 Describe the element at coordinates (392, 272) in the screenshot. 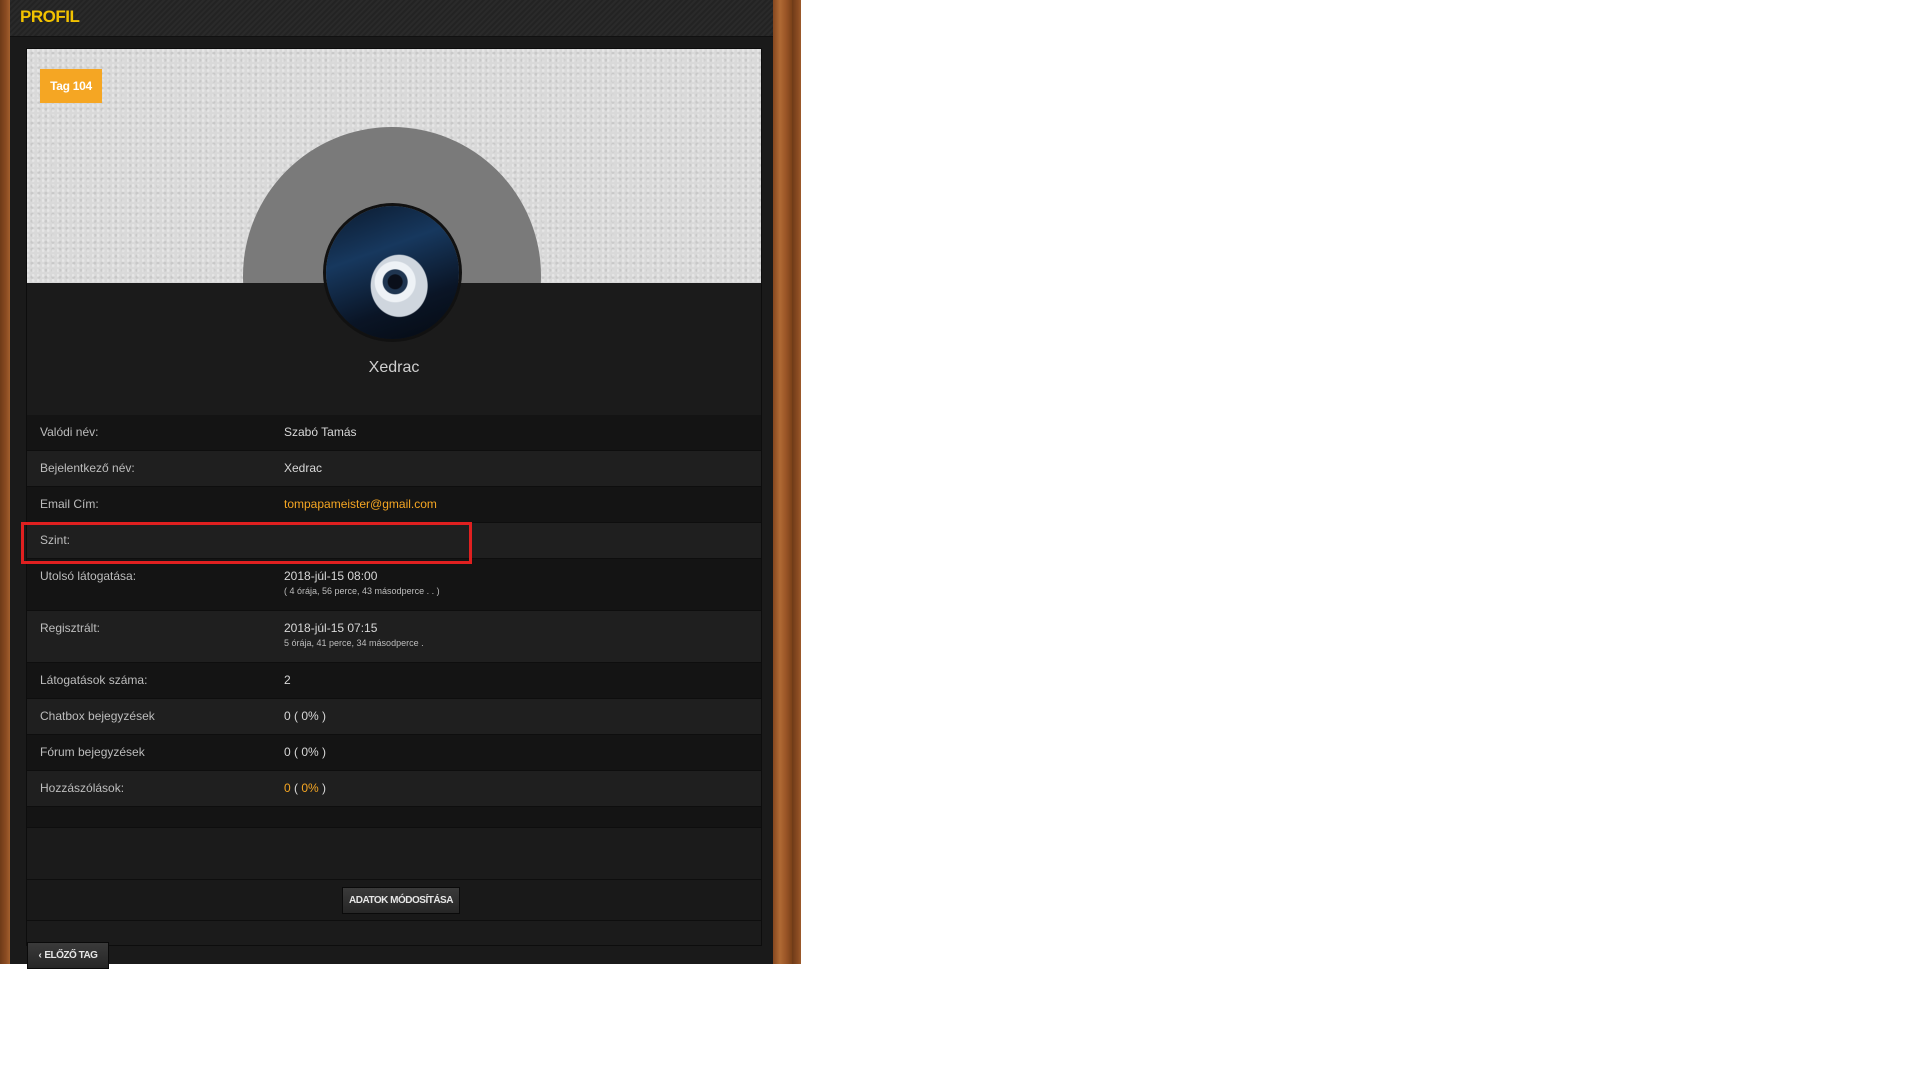

I see `avatar` at that location.